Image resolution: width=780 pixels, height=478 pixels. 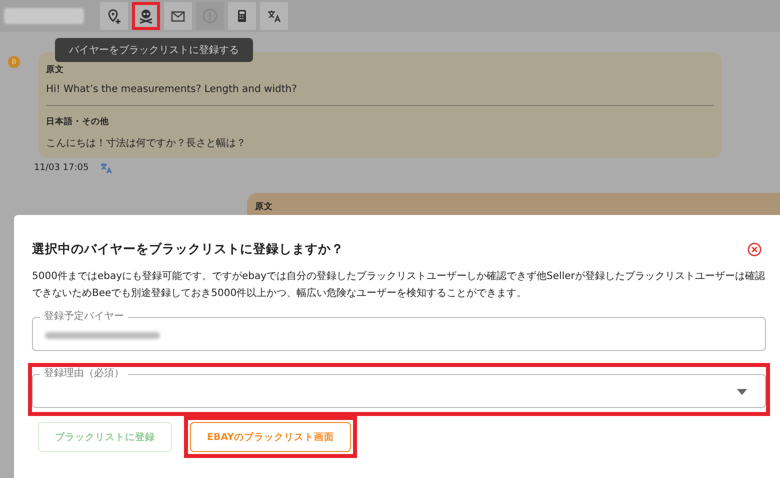 What do you see at coordinates (154, 50) in the screenshot?
I see `tooltip: バイヤーをブラックリストに登録する` at bounding box center [154, 50].